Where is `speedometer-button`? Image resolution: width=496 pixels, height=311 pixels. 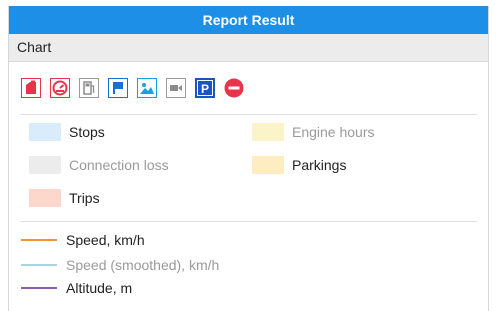
speedometer-button is located at coordinates (60, 88).